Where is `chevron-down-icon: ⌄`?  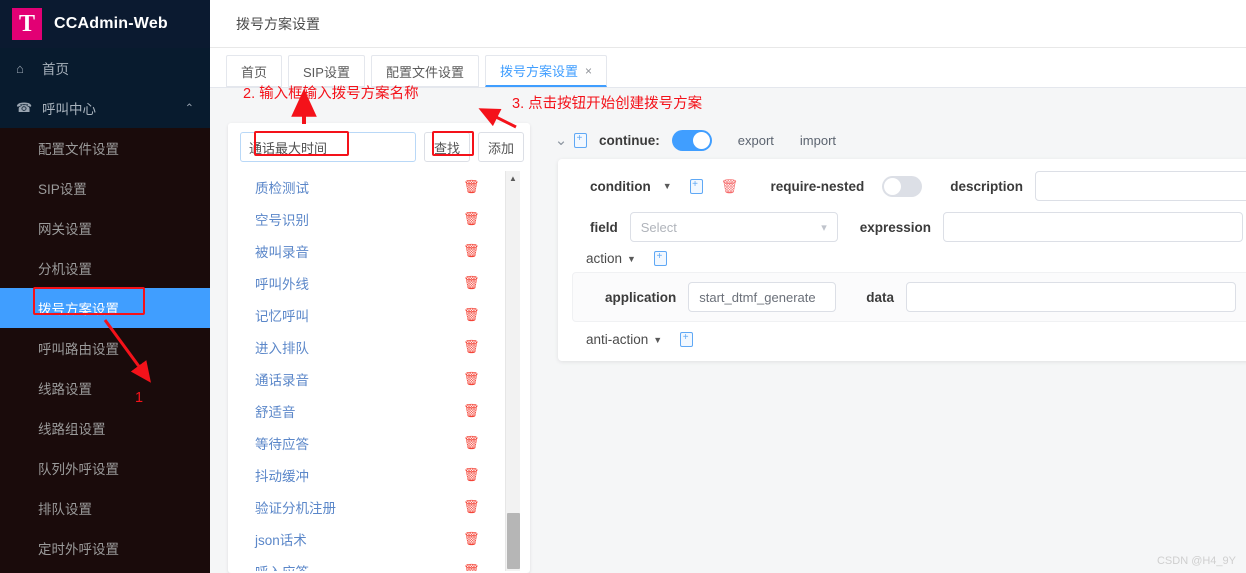
chevron-down-icon: ⌄ is located at coordinates (561, 140).